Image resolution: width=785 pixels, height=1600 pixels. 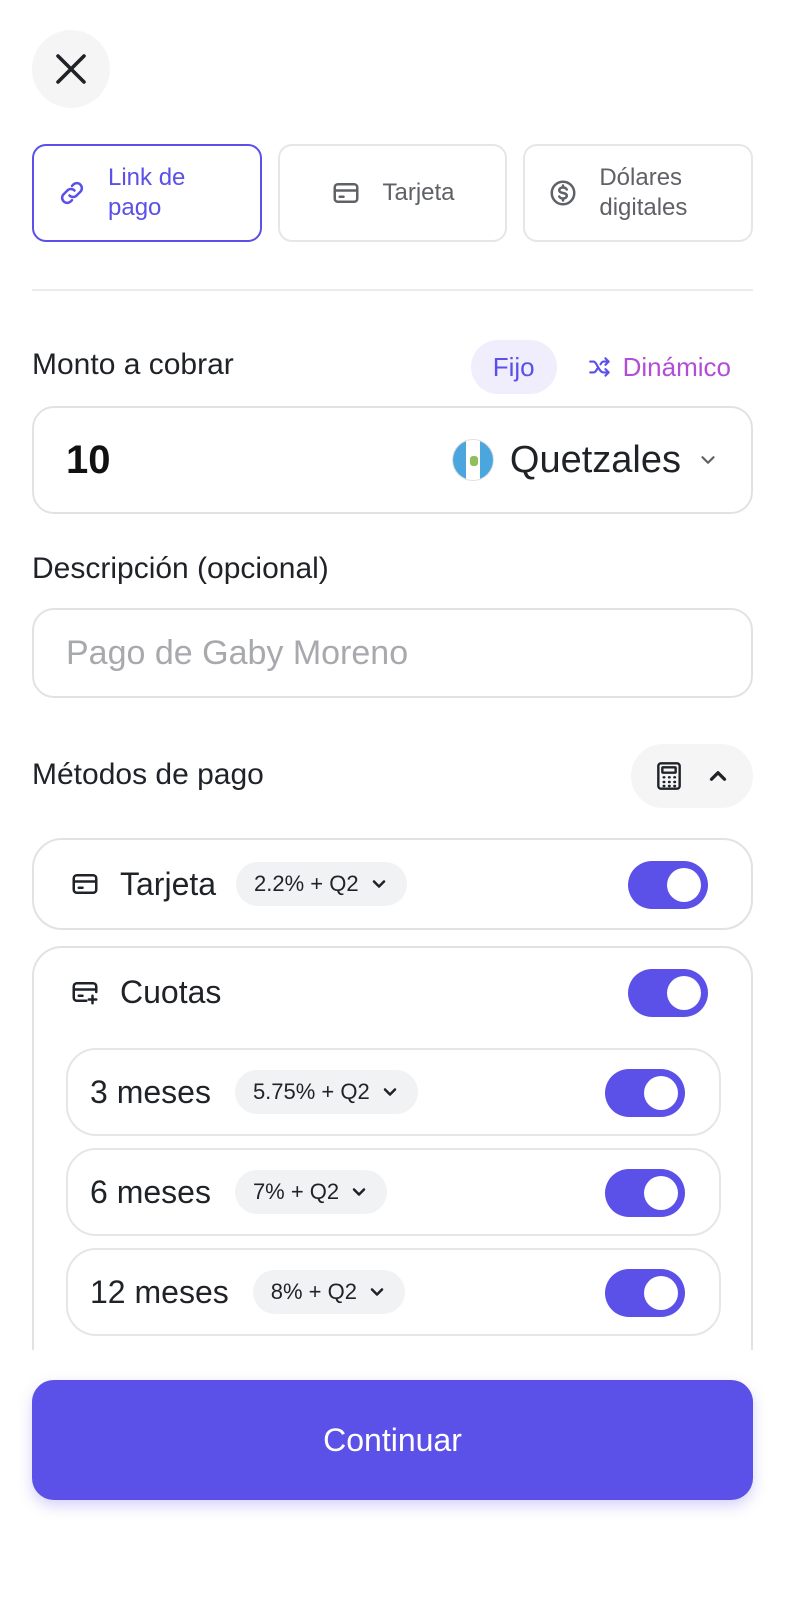 I want to click on plan-6-meses-fee-dropdown: 7% + Q2, so click(x=311, y=1192).